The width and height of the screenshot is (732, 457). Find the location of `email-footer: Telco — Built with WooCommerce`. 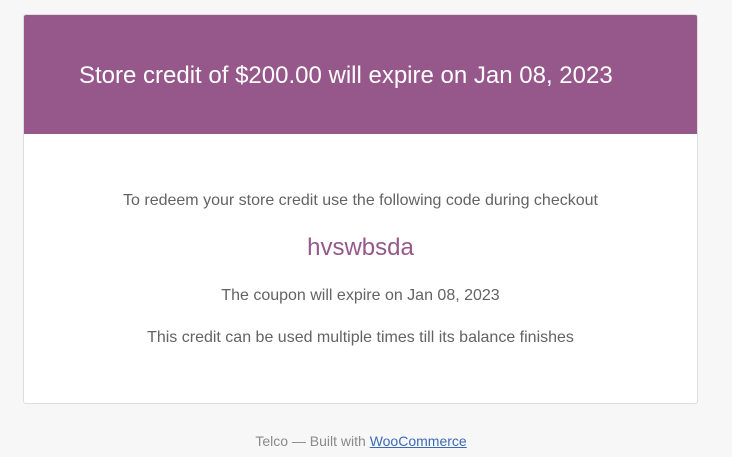

email-footer: Telco — Built with WooCommerce is located at coordinates (361, 441).